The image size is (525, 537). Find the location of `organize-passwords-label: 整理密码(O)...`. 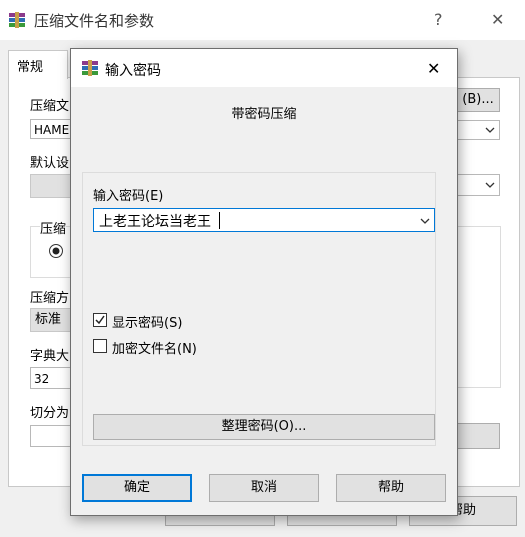

organize-passwords-label: 整理密码(O)... is located at coordinates (264, 426).